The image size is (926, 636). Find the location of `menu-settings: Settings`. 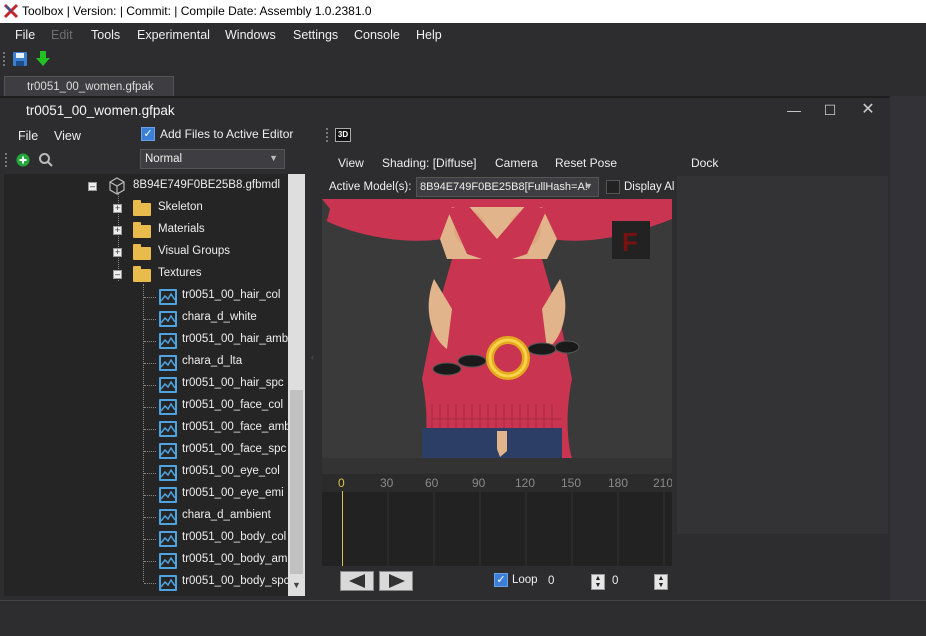

menu-settings: Settings is located at coordinates (315, 35).